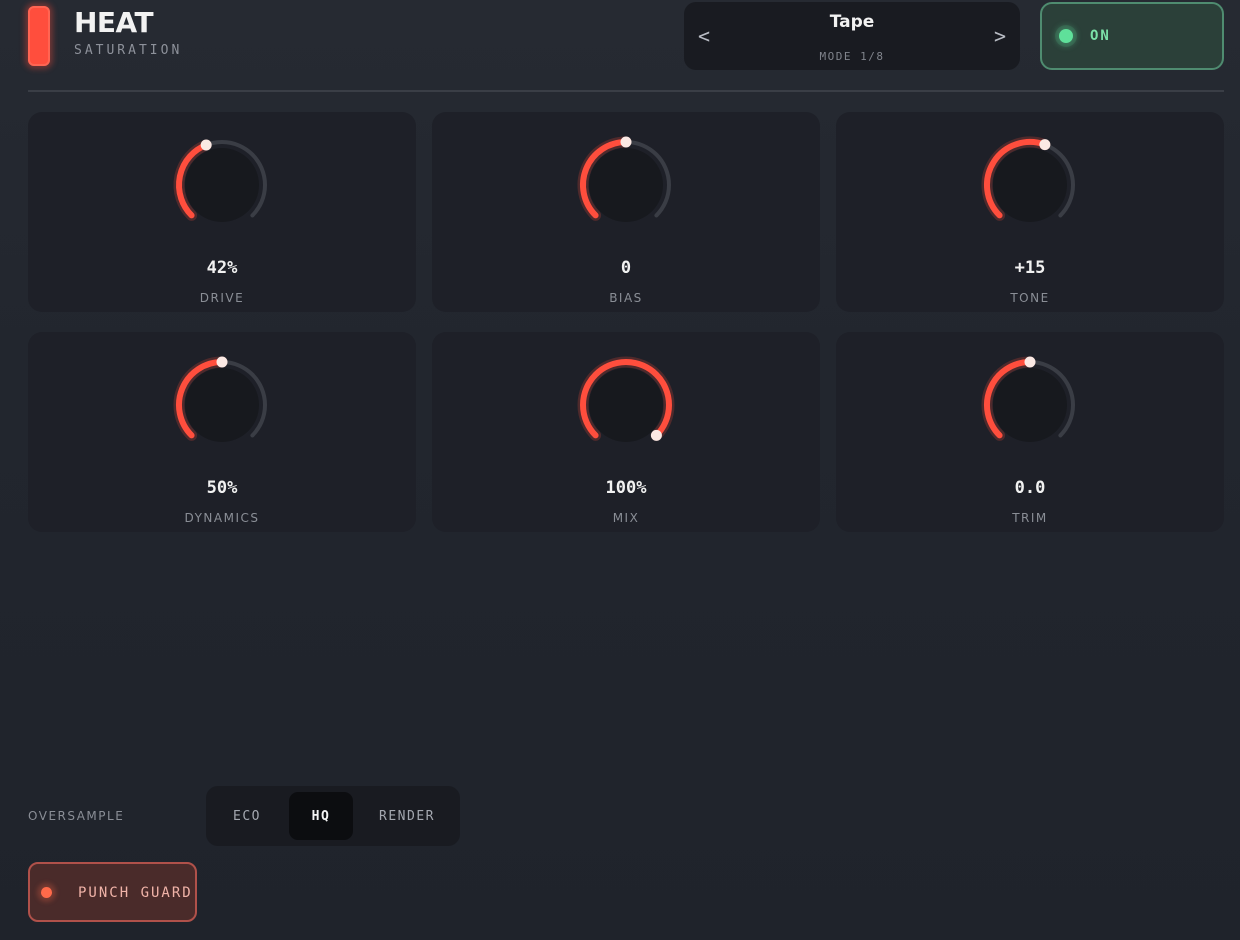  I want to click on oversample-option-eco: ECO, so click(247, 816).